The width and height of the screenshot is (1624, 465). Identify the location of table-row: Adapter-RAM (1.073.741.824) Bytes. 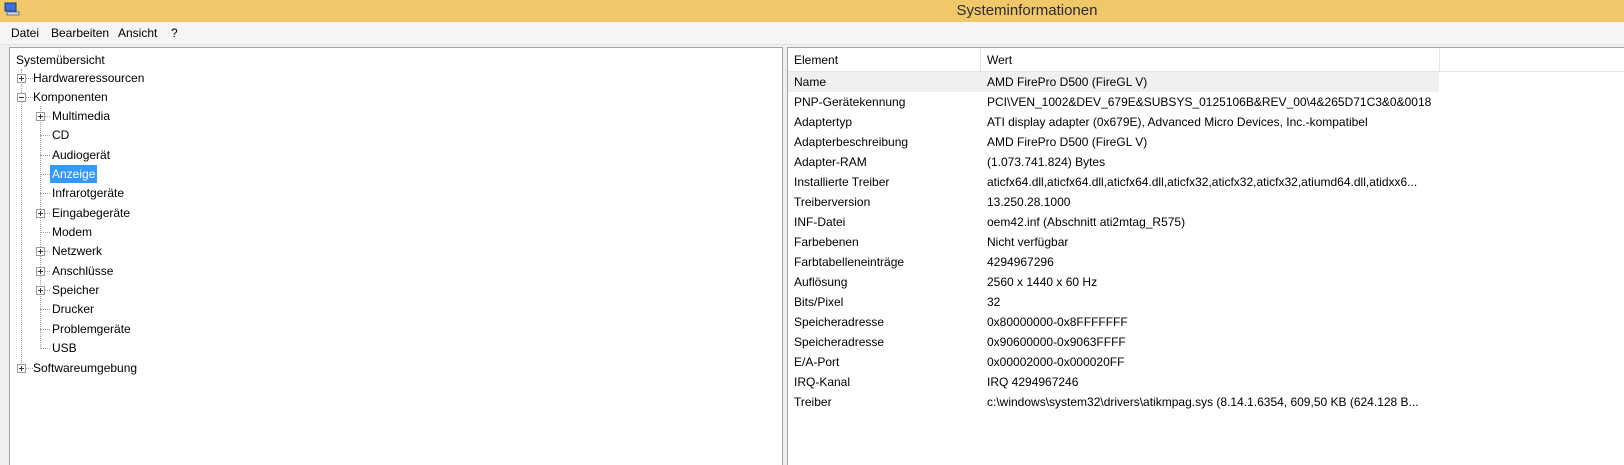
(1113, 162).